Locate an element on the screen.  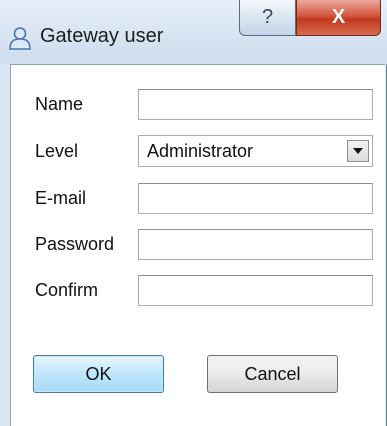
dropdown-arrow-icon is located at coordinates (358, 151).